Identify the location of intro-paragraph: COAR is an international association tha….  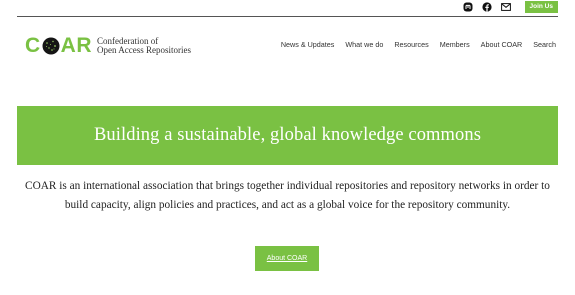
(287, 195).